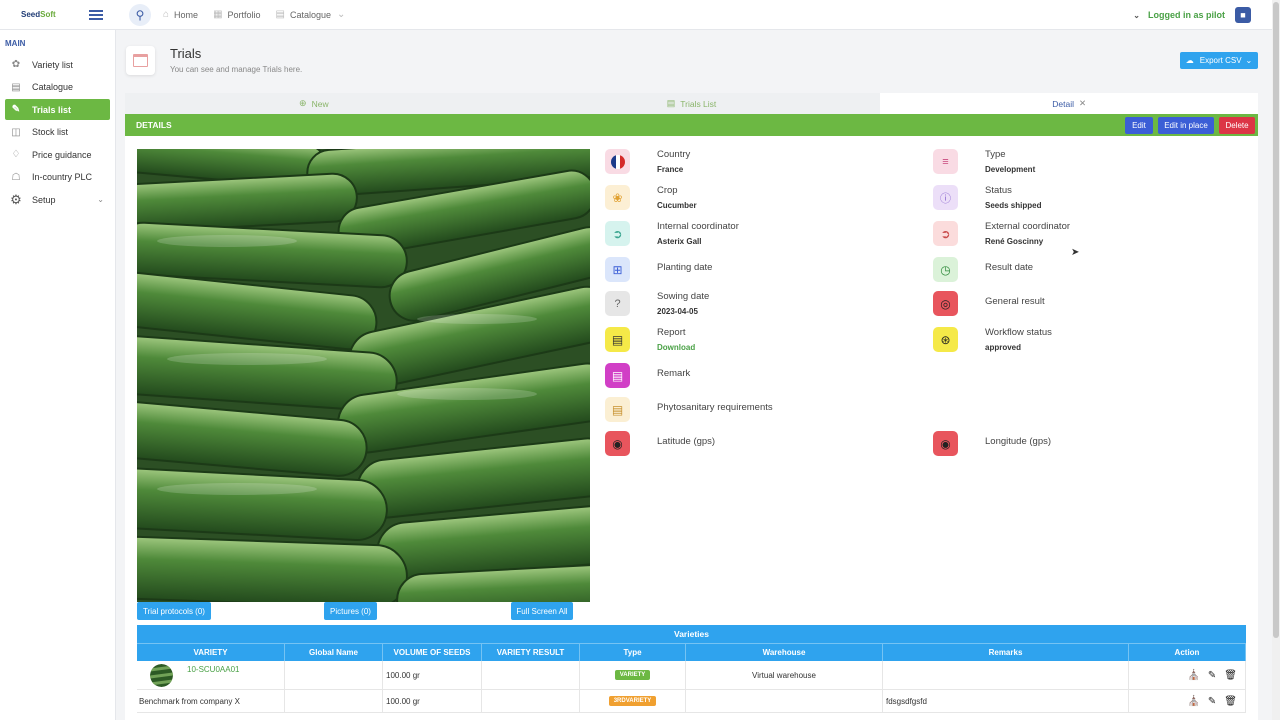 This screenshot has width=1280, height=720. What do you see at coordinates (691, 103) in the screenshot?
I see `tab-trials-list: ▤ Trials List` at bounding box center [691, 103].